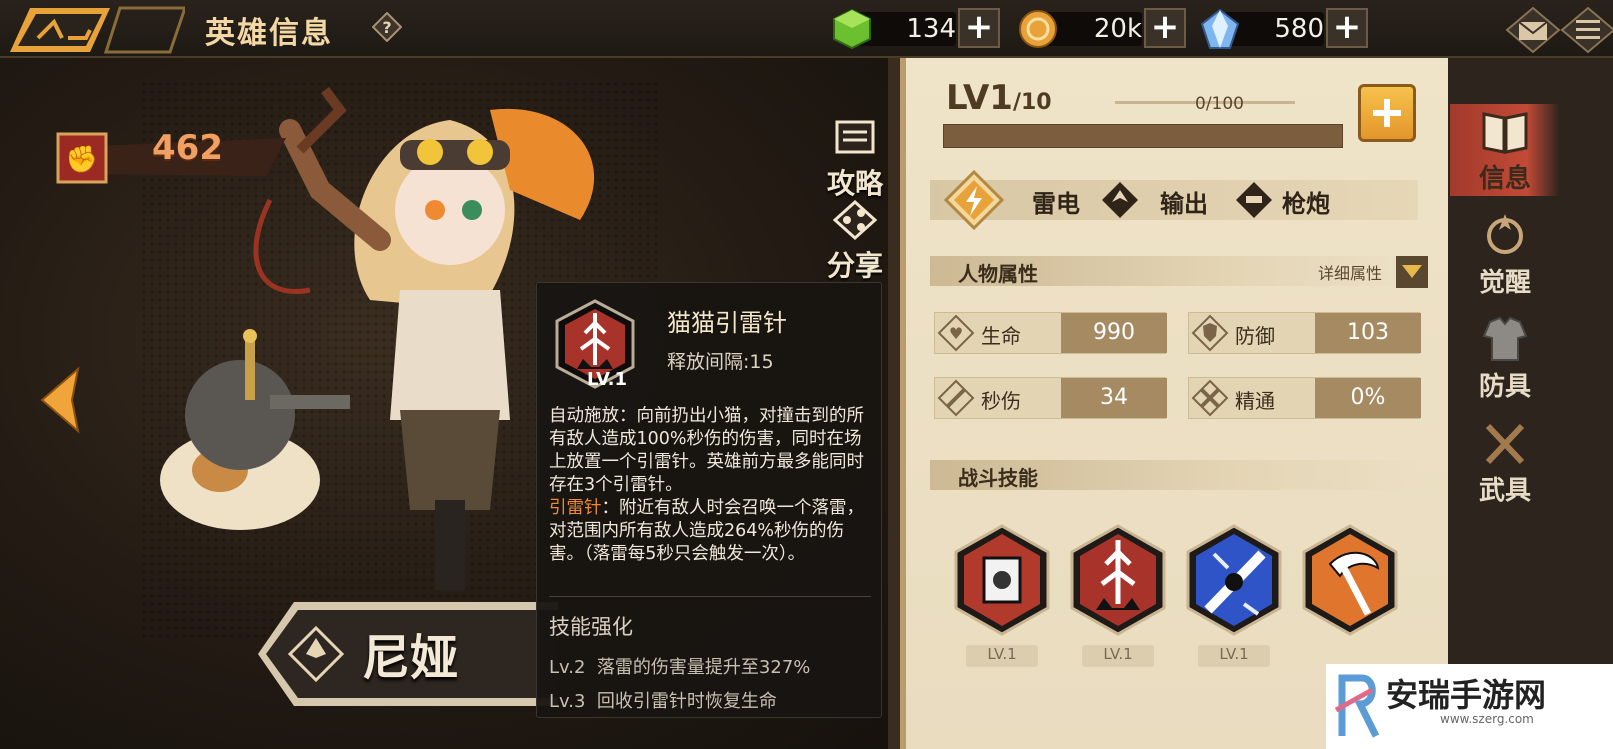 The image size is (1613, 749). What do you see at coordinates (1504, 387) in the screenshot?
I see `tab-armor-label: 防具` at bounding box center [1504, 387].